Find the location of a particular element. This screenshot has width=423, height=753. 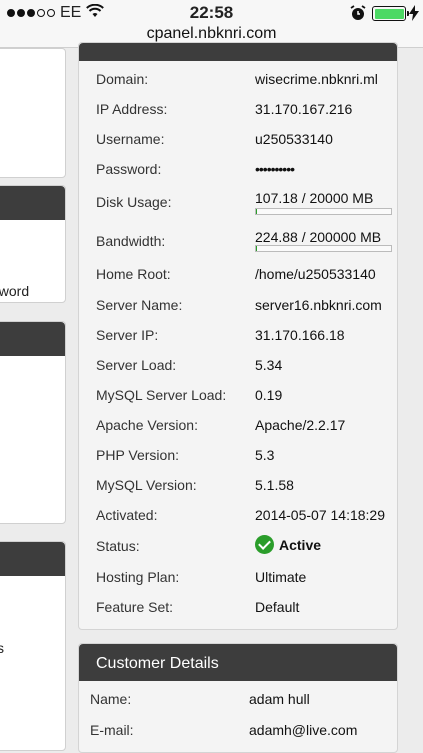

battery-icon is located at coordinates (389, 13).